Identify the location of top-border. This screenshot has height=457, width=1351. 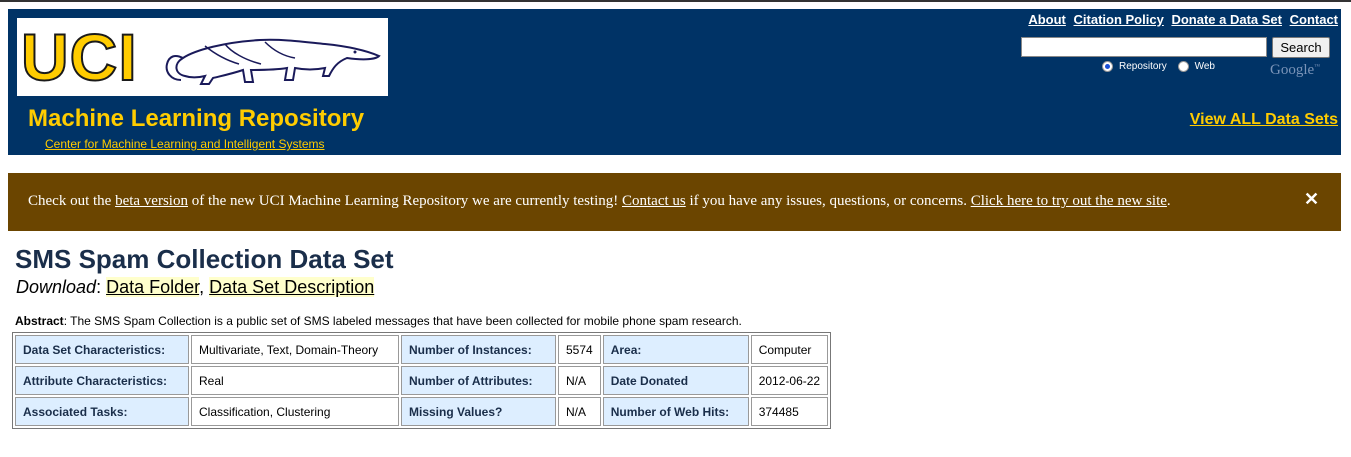
(675, 1).